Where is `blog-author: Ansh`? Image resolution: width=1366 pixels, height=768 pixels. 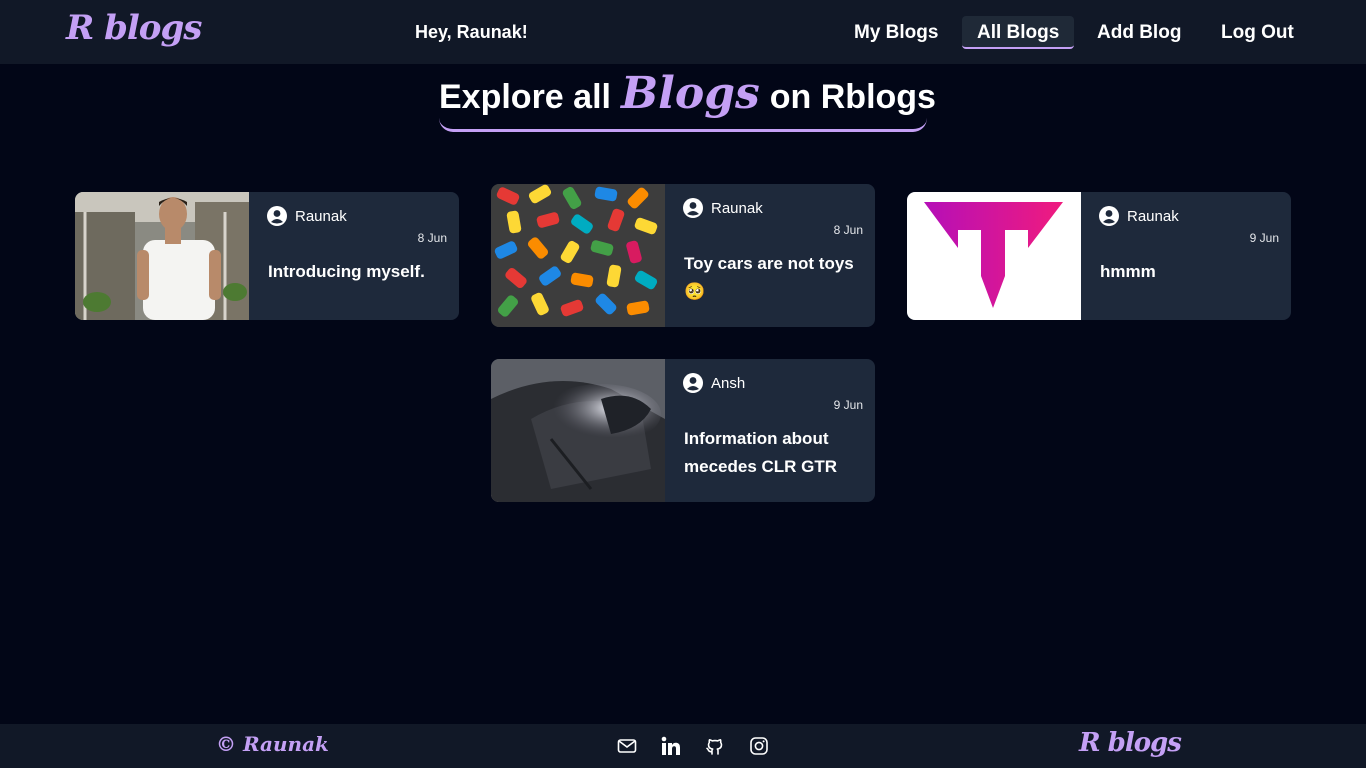 blog-author: Ansh is located at coordinates (714, 383).